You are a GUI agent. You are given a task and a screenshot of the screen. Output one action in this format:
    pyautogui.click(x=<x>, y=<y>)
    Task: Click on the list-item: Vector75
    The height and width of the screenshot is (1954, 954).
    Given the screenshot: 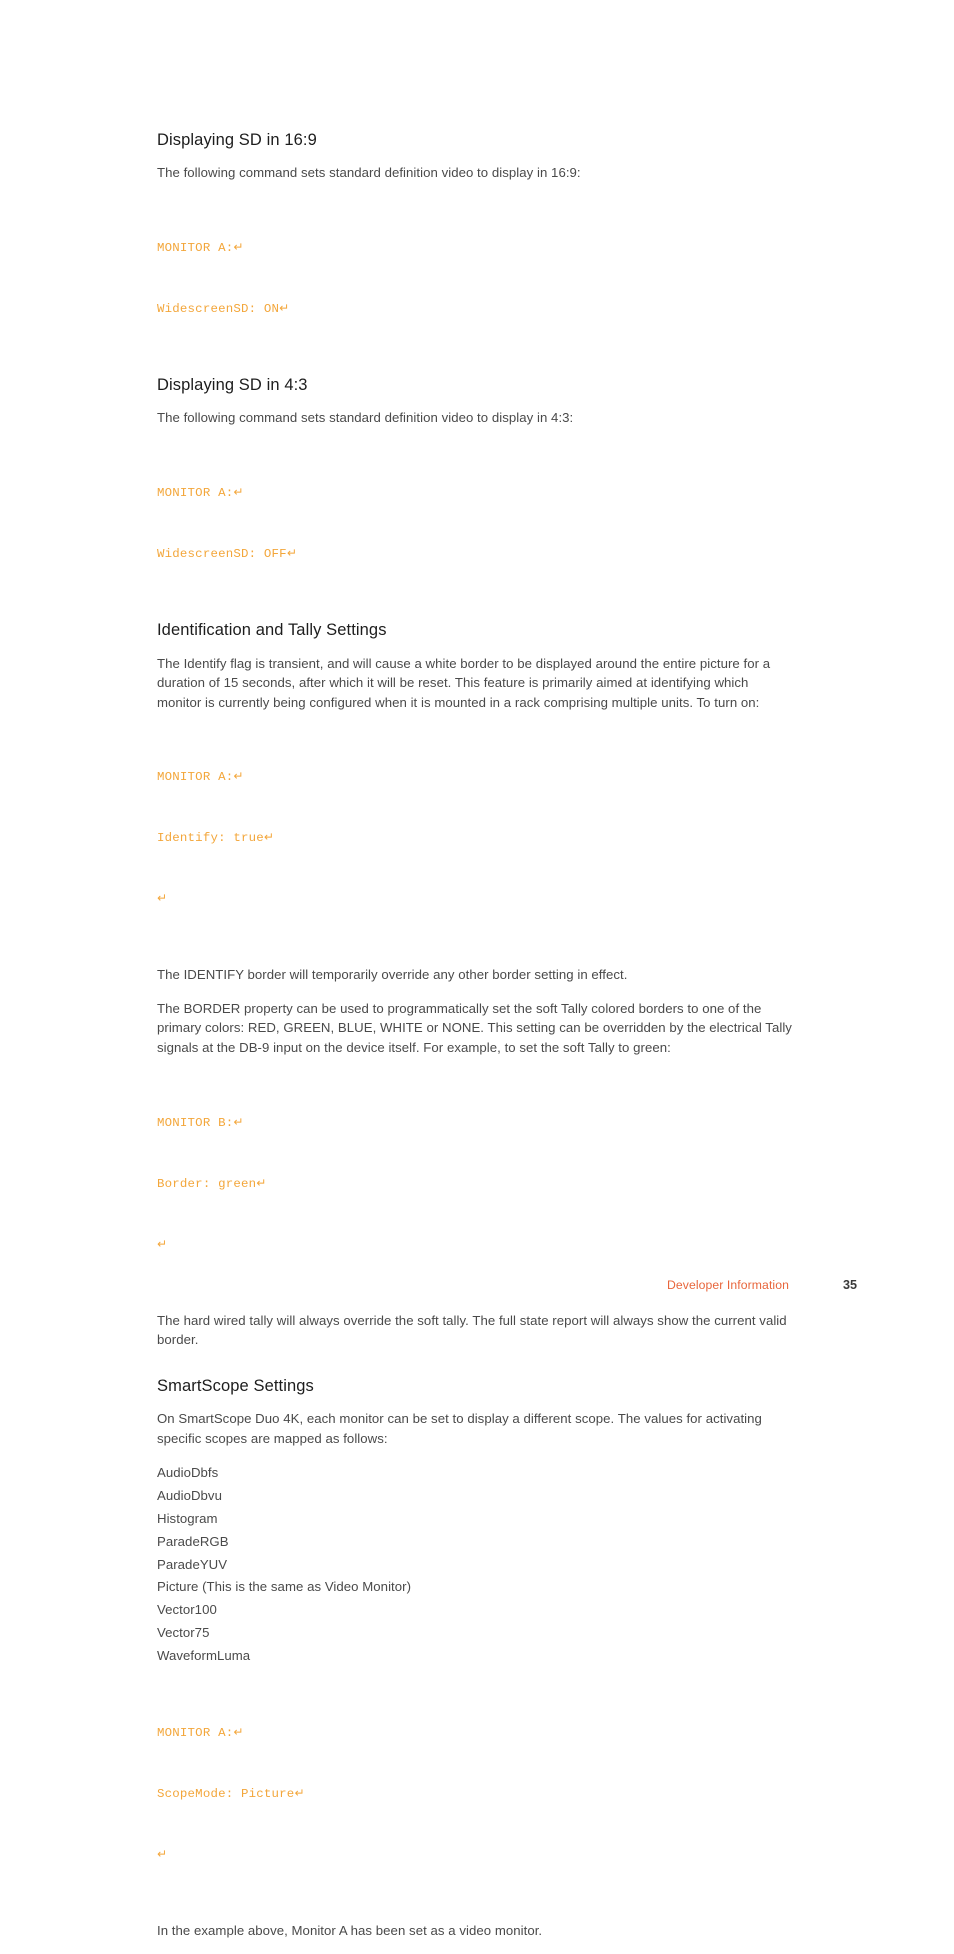 What is the action you would take?
    pyautogui.click(x=183, y=1633)
    